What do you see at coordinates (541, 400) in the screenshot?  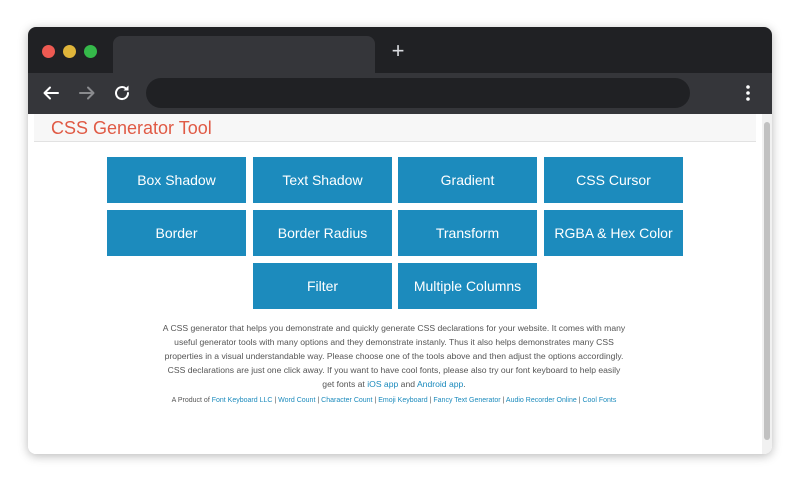 I see `footer-link-audio-recorder-online: Audio Recorder Online` at bounding box center [541, 400].